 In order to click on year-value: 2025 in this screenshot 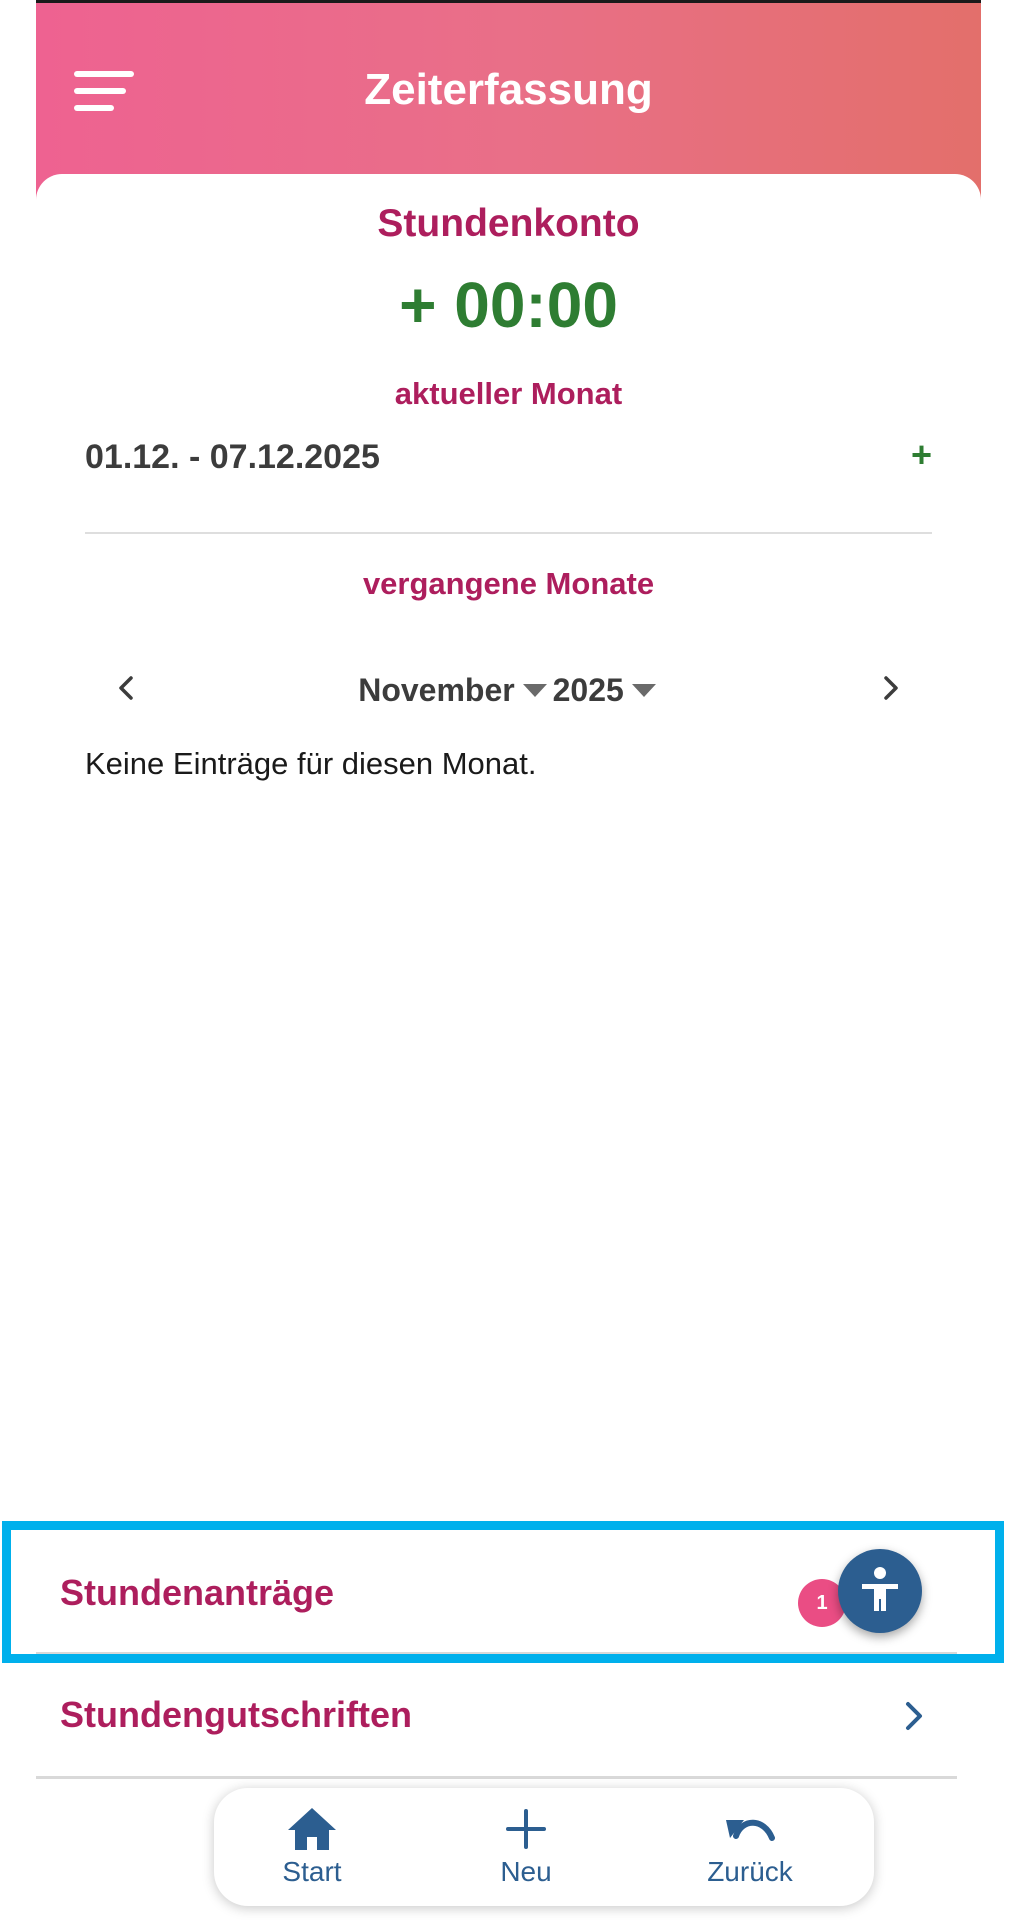, I will do `click(588, 690)`.